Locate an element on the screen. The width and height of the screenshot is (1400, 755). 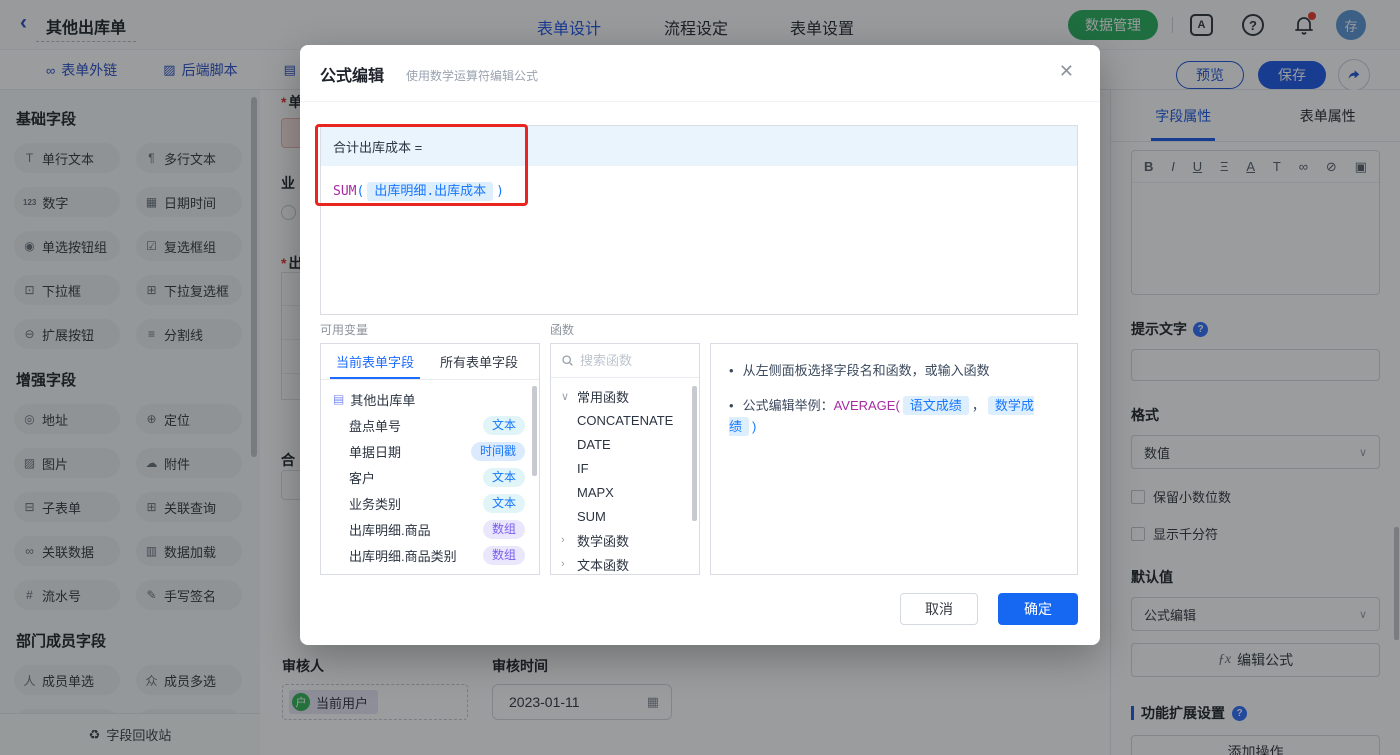
functions-label: 函数 is located at coordinates (562, 330).